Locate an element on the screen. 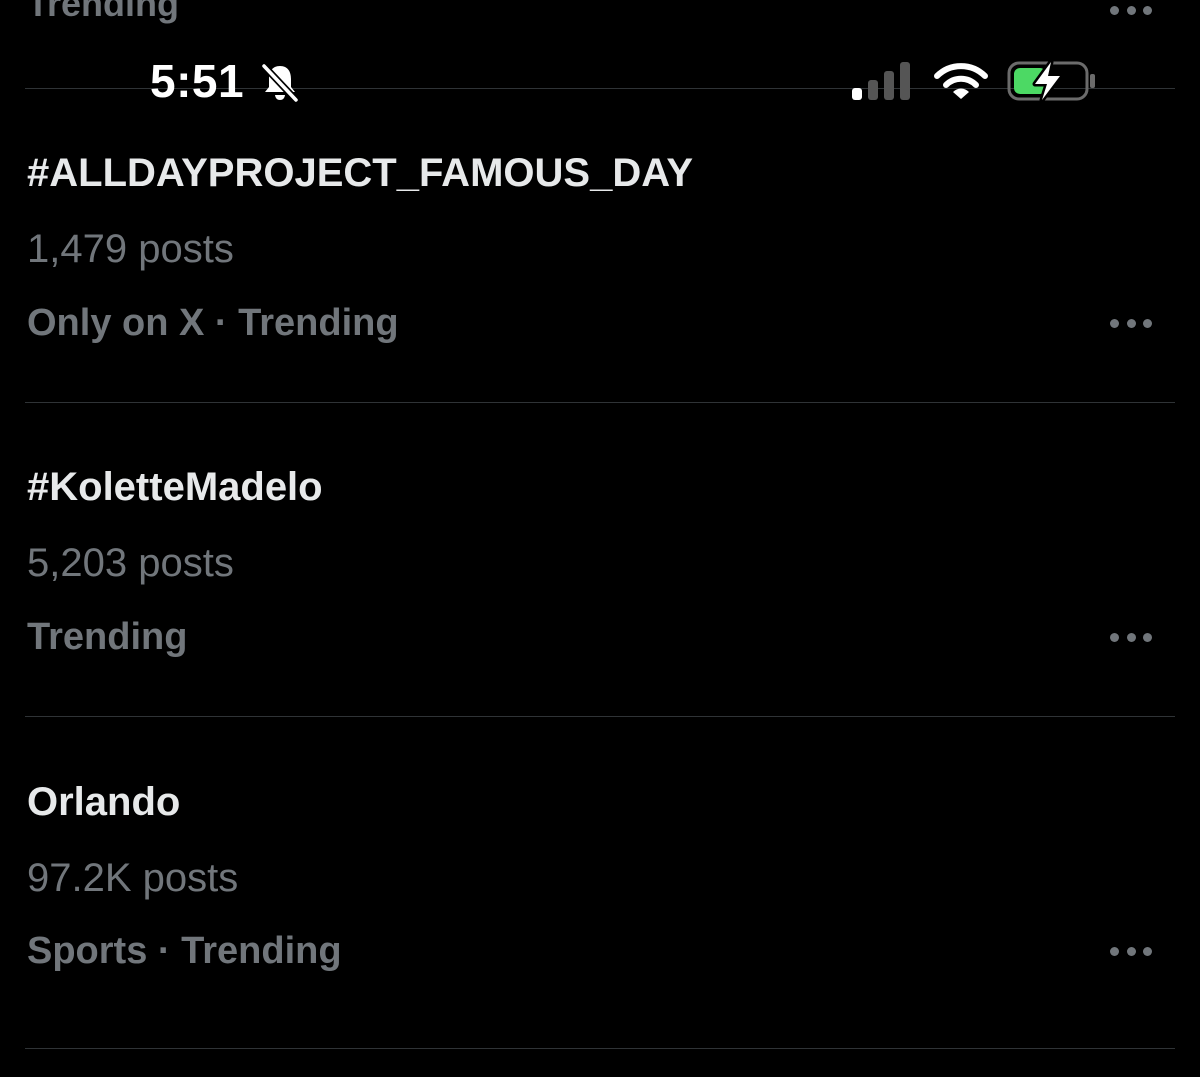 The width and height of the screenshot is (1200, 1077). trend-name: Orlando is located at coordinates (103, 802).